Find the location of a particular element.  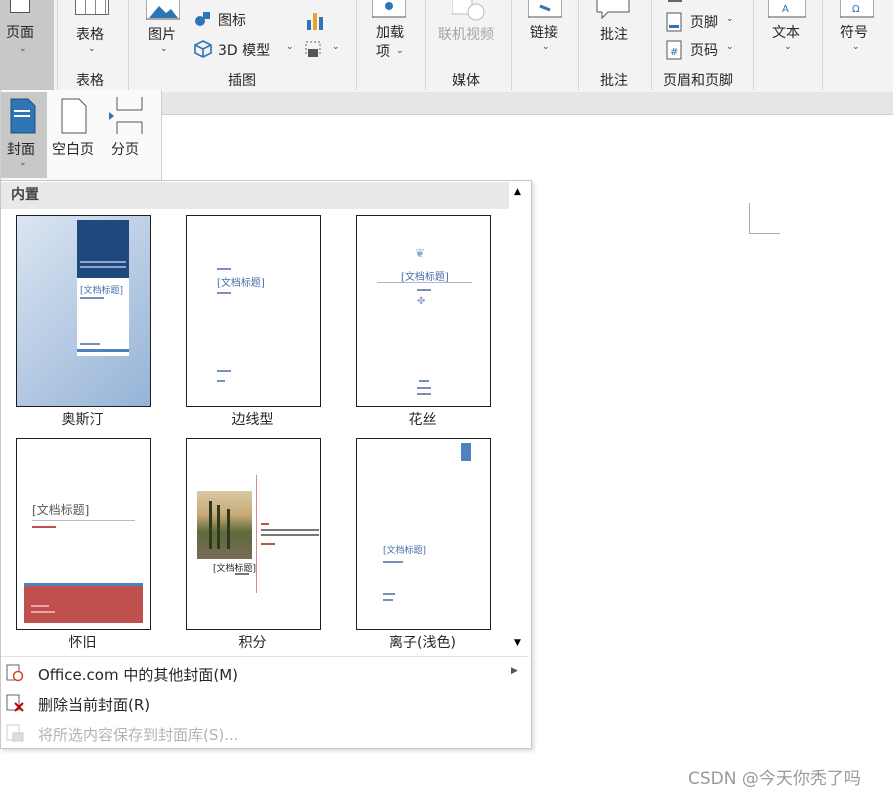

cover-name-sideline: 边线型 is located at coordinates (252, 420).